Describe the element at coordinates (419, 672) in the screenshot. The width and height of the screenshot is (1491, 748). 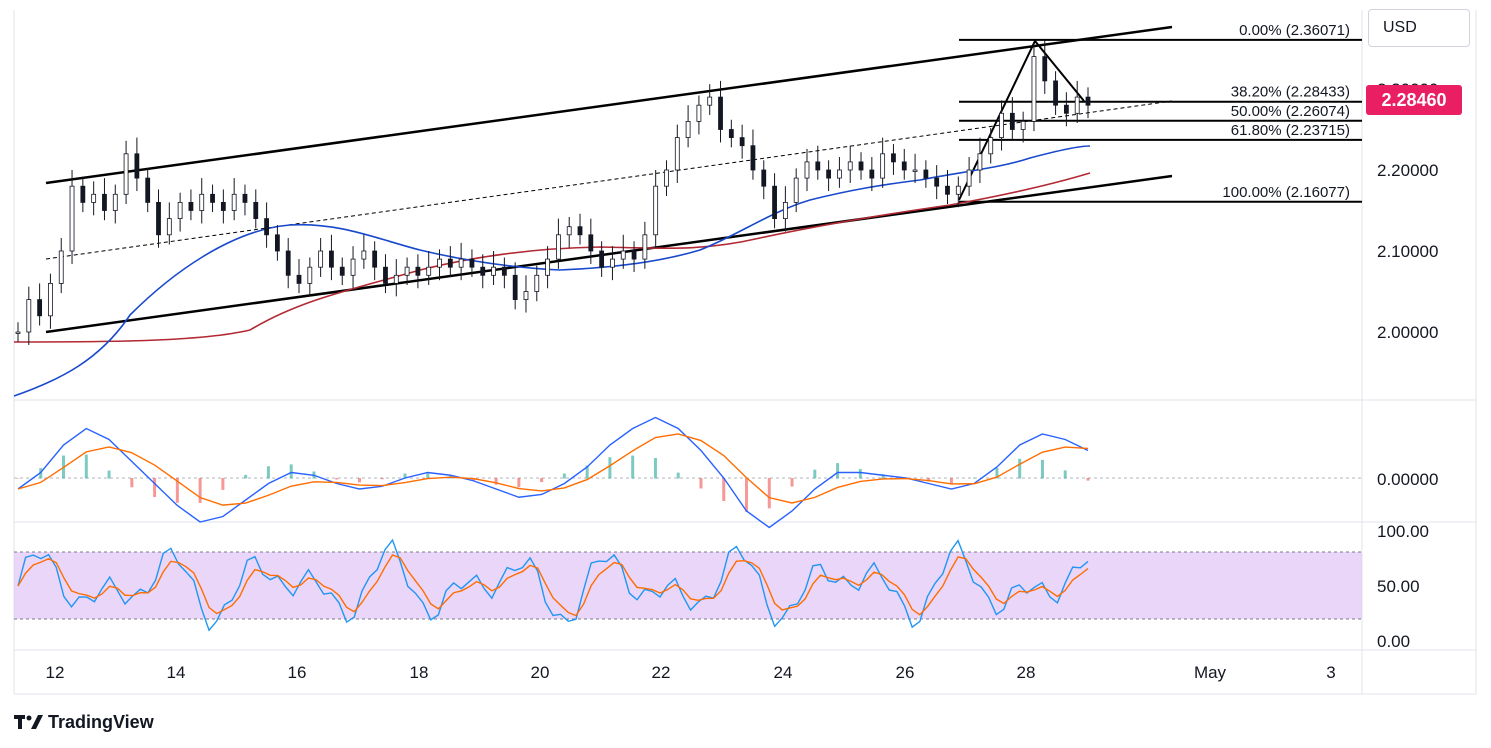
I see `time-tick-3: 18` at that location.